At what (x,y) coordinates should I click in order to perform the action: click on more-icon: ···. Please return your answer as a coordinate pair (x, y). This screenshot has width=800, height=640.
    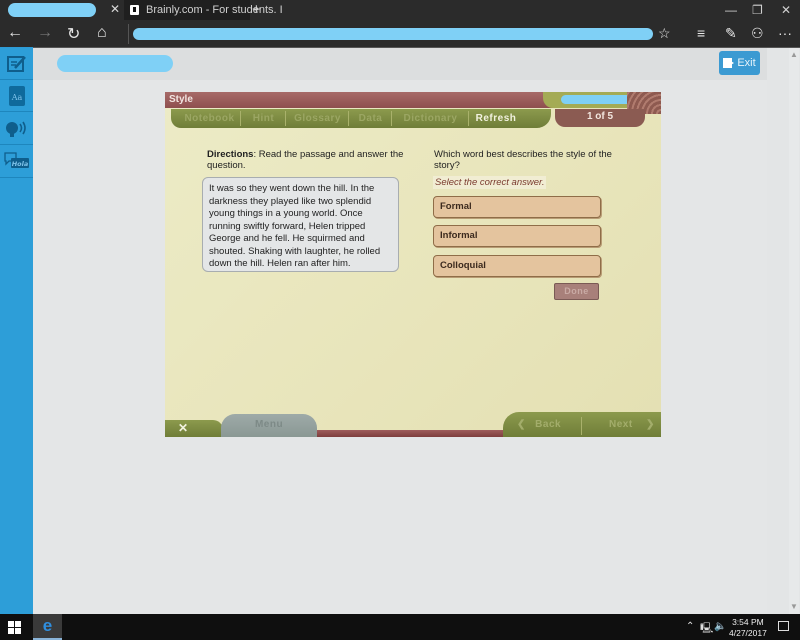
    Looking at the image, I should click on (785, 33).